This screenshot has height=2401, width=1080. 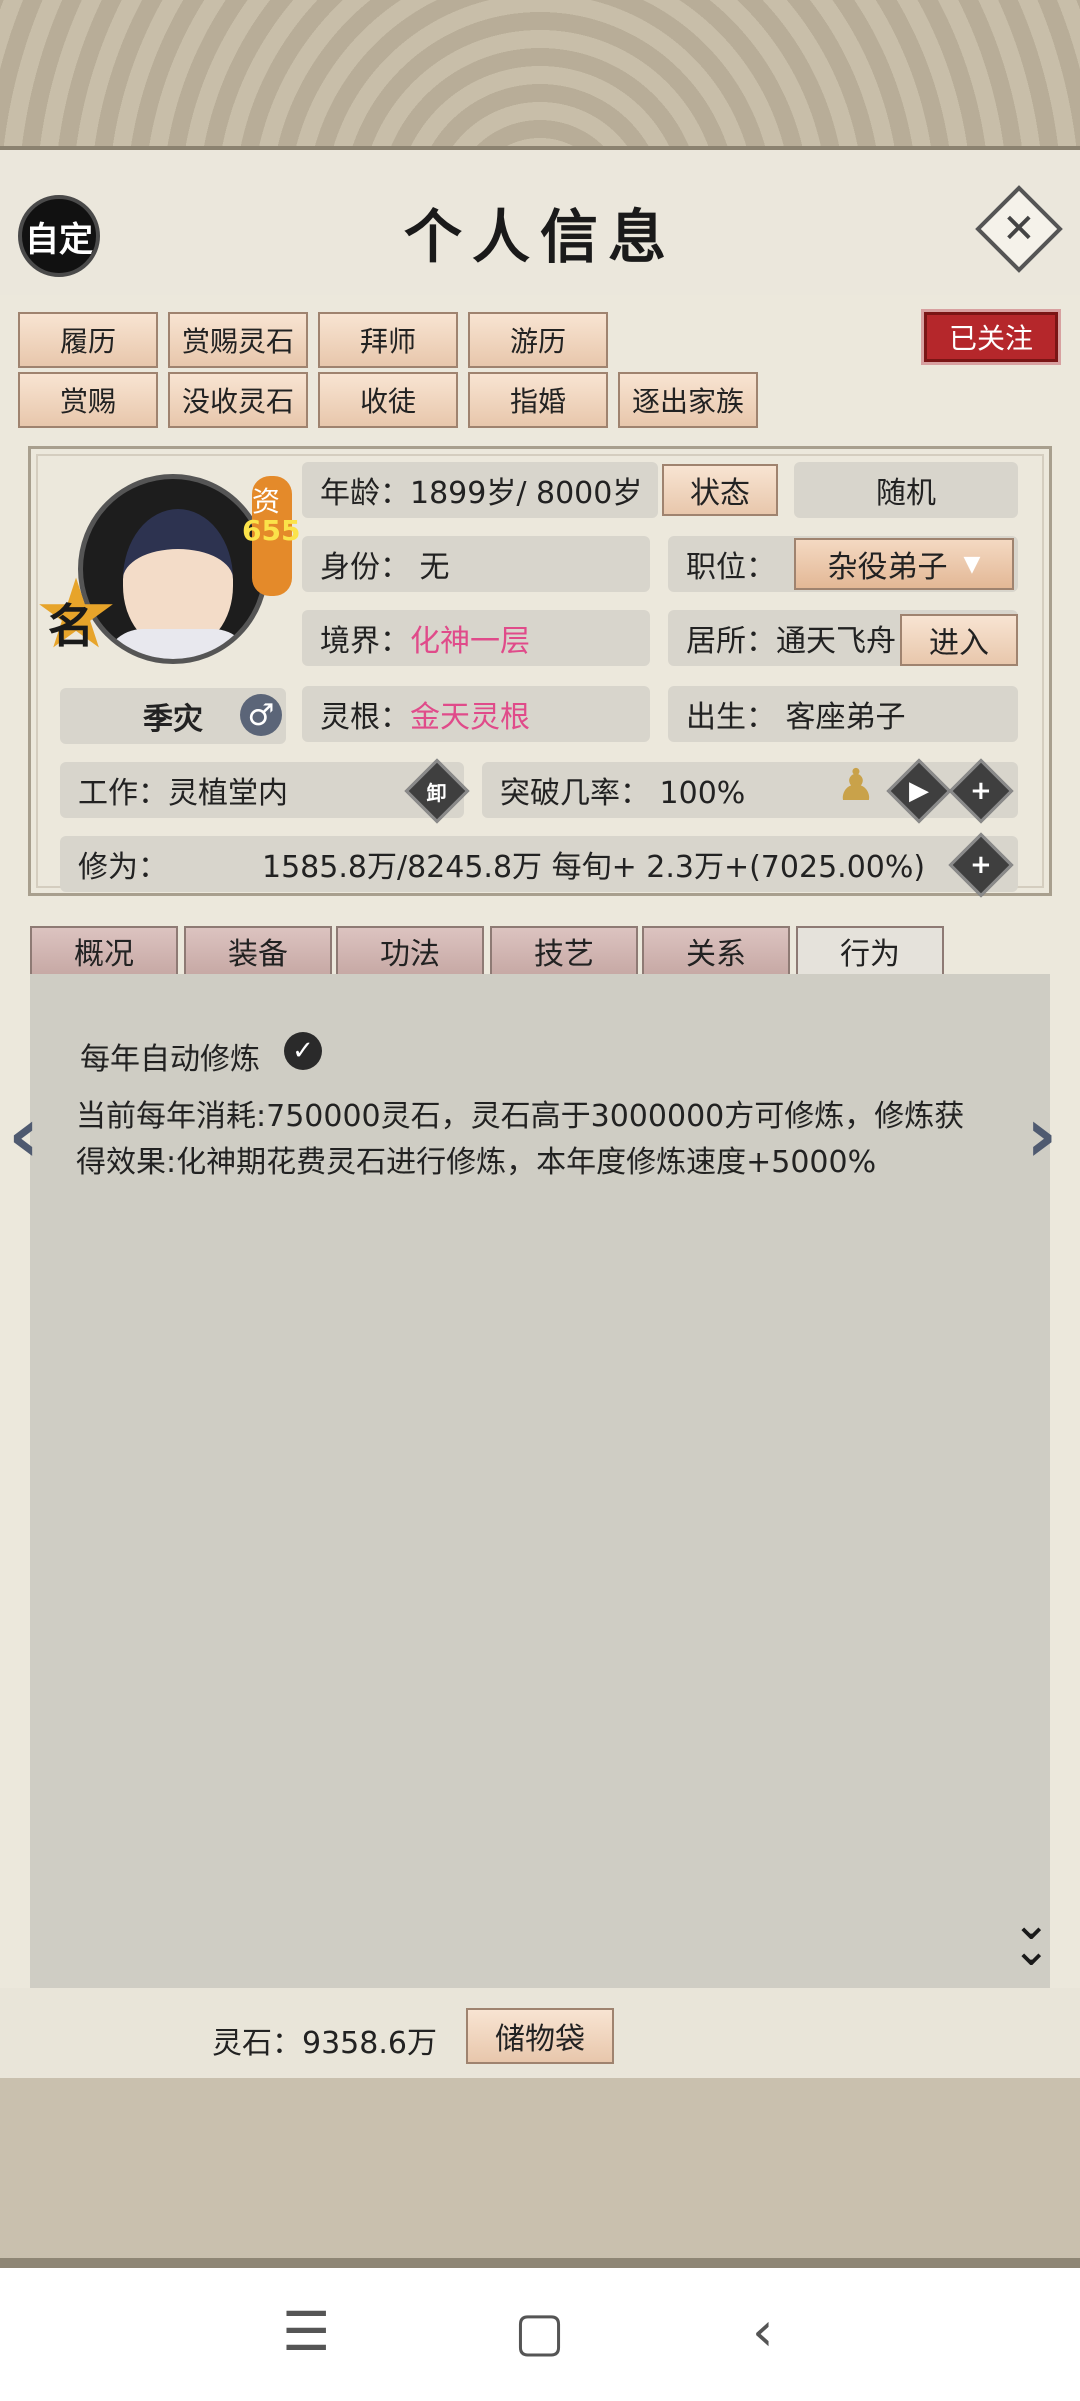 What do you see at coordinates (991, 337) in the screenshot?
I see `follow-button: 已关注` at bounding box center [991, 337].